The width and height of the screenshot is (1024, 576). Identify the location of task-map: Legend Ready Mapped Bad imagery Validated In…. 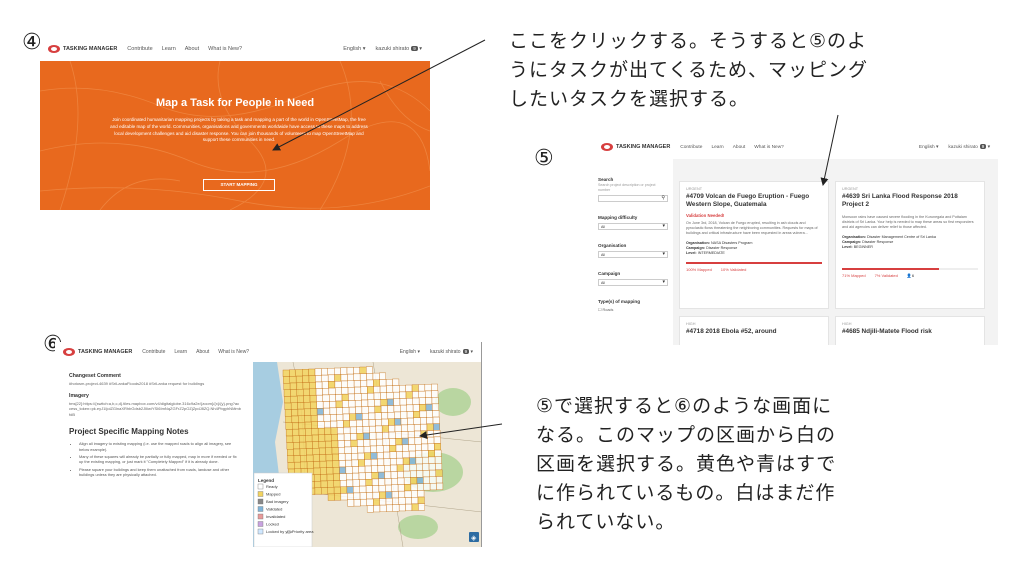
(367, 454).